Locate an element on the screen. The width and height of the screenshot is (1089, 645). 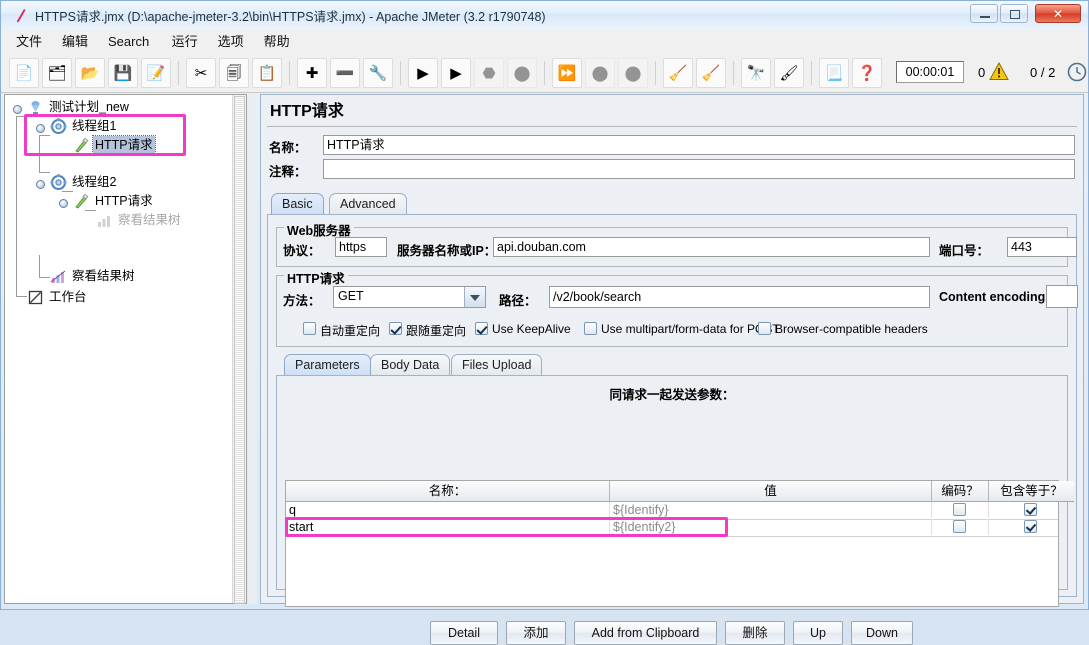
menu-run: 运行 is located at coordinates (185, 41).